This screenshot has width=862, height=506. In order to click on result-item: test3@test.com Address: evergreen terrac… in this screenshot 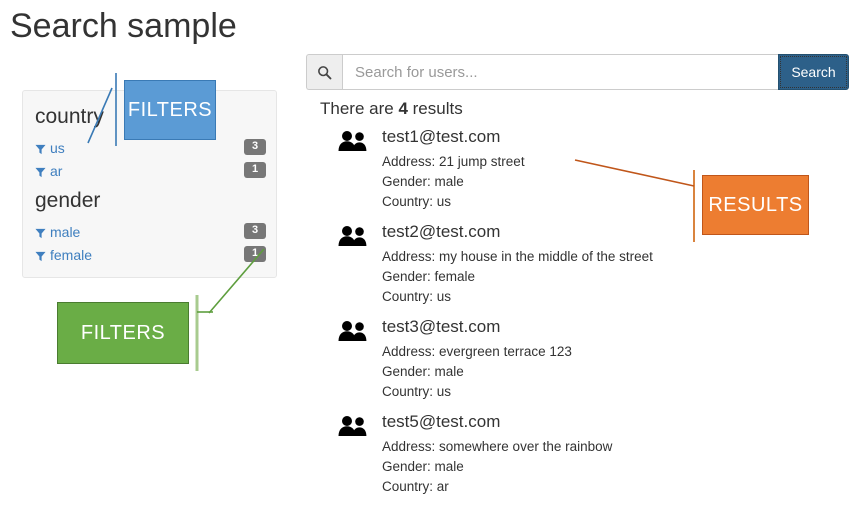, I will do `click(580, 361)`.